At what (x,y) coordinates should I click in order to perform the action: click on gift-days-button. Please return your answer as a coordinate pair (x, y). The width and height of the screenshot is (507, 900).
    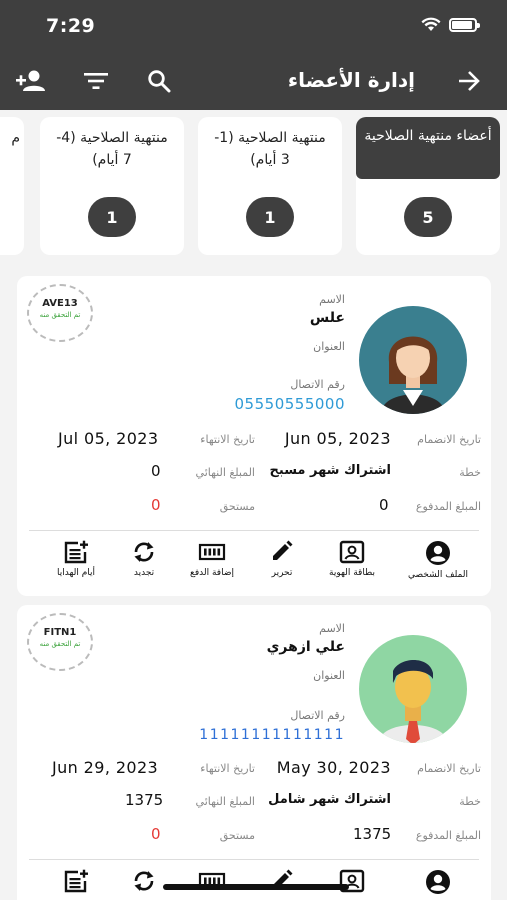
    Looking at the image, I should click on (76, 881).